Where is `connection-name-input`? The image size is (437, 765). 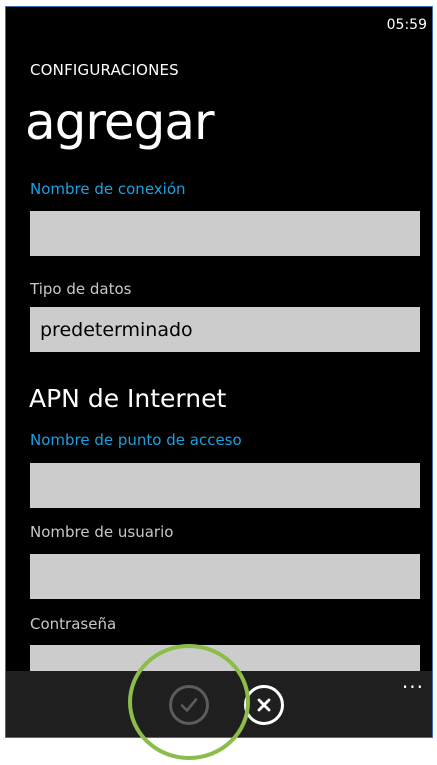 connection-name-input is located at coordinates (225, 233).